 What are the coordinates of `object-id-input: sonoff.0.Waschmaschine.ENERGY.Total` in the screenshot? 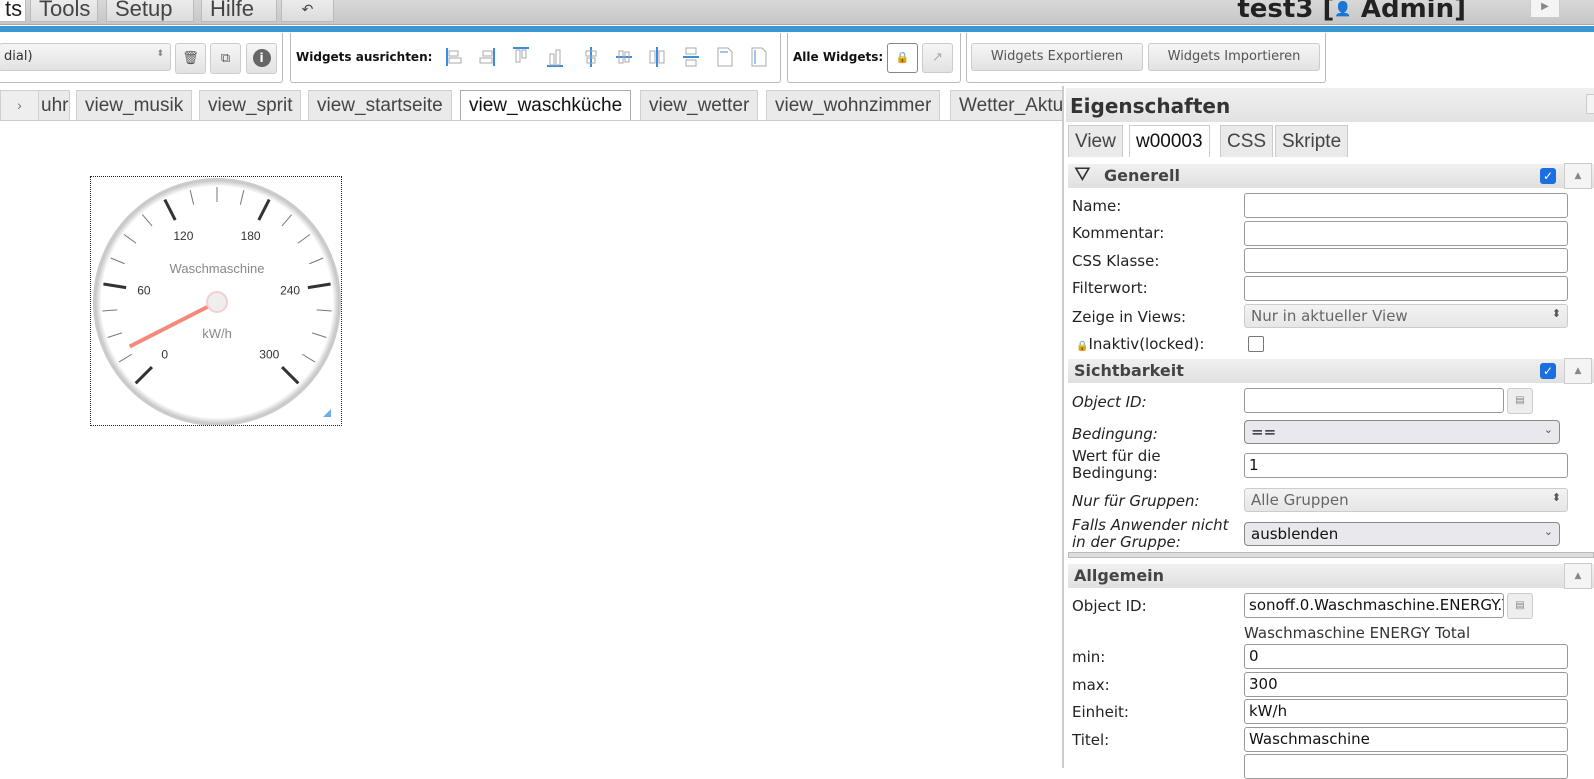 It's located at (1374, 605).